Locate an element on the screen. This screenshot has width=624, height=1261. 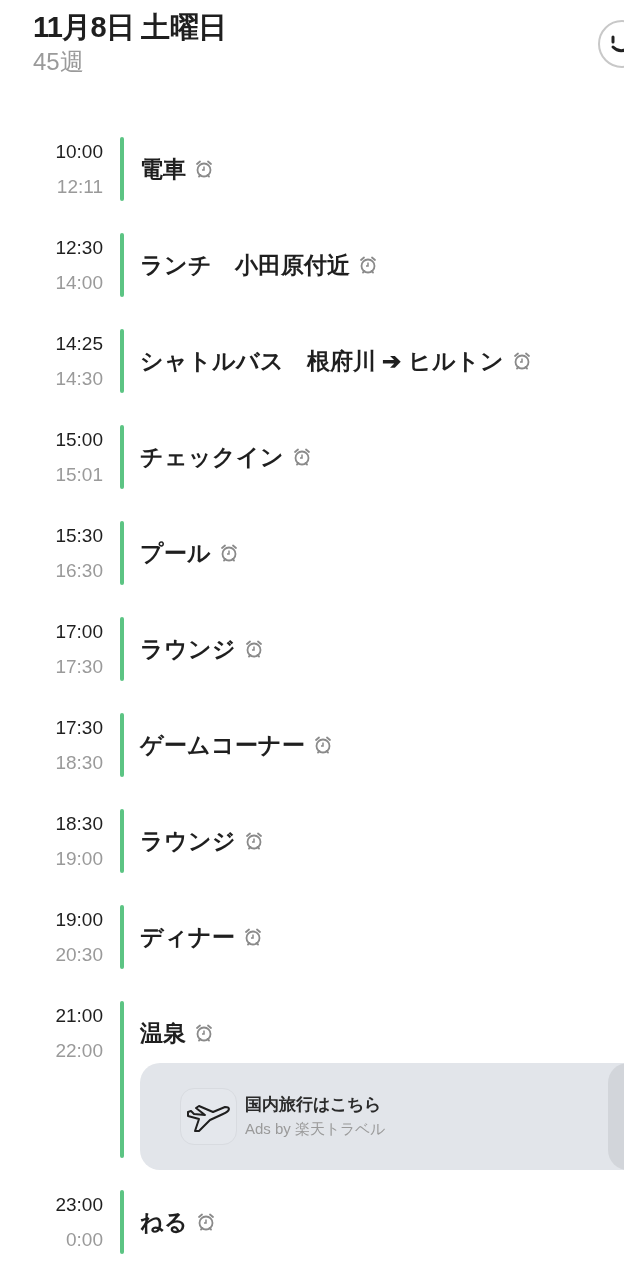
start-time: 14:25 is located at coordinates (79, 344).